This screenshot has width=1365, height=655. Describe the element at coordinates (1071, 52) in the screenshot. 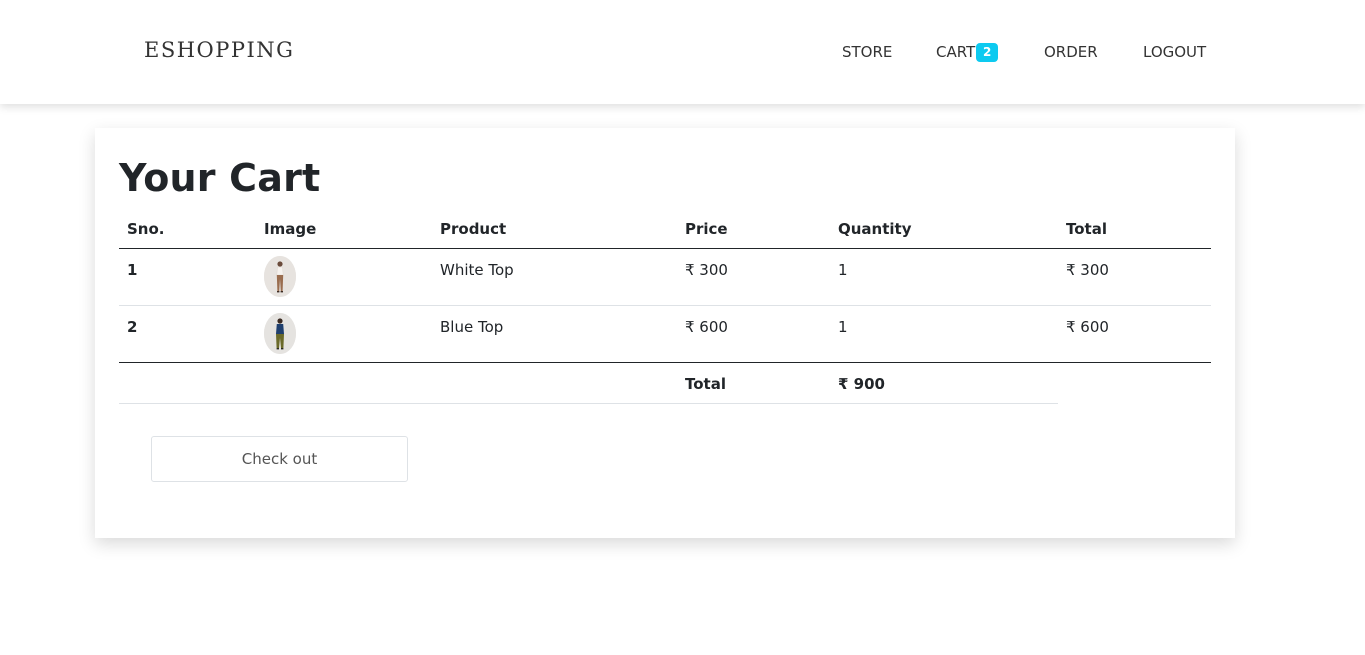

I see `nav-order-link: ORDER` at that location.